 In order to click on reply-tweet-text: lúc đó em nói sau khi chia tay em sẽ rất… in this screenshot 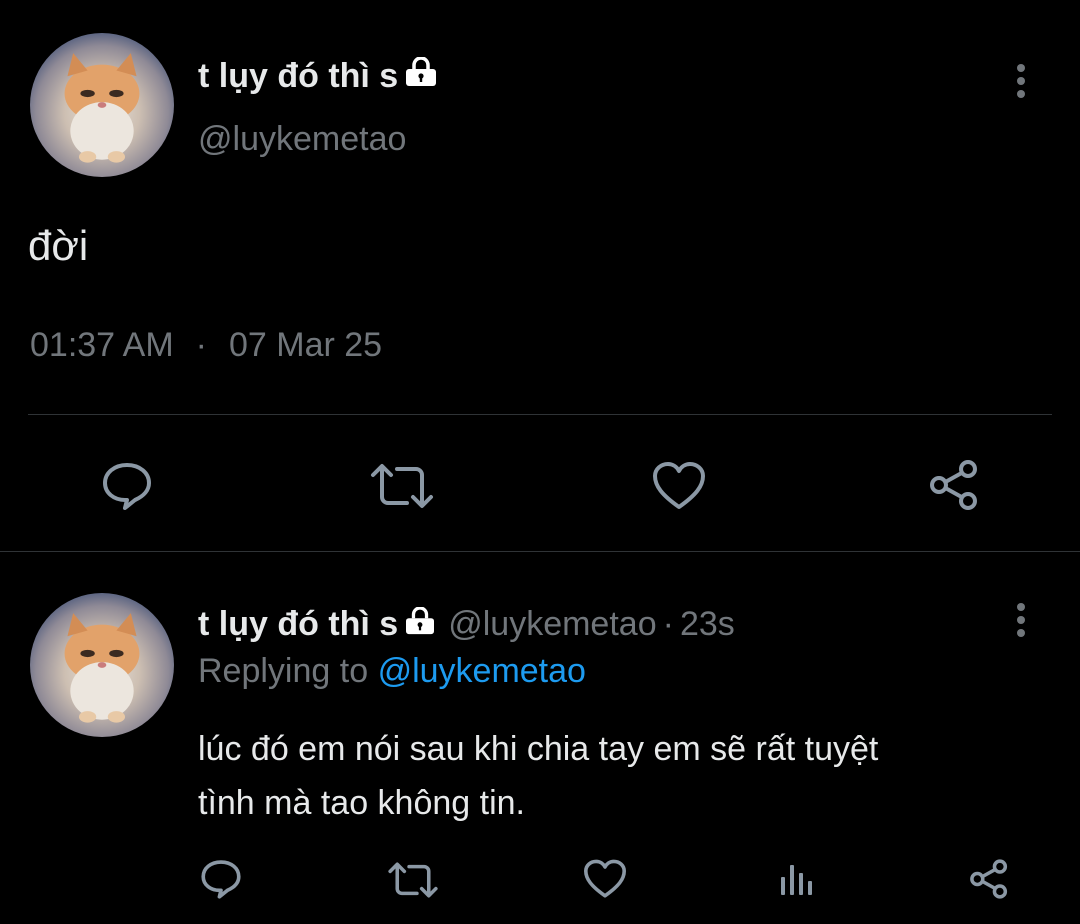, I will do `click(538, 776)`.